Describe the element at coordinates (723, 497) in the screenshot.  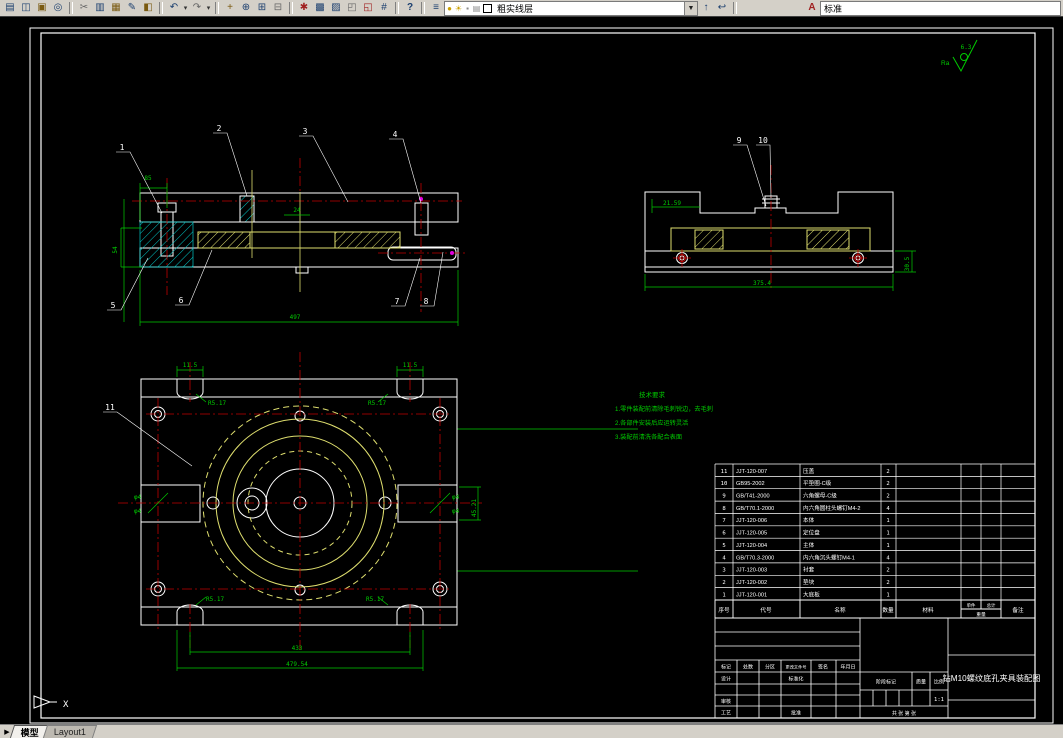
I see `bom-no: 9` at that location.